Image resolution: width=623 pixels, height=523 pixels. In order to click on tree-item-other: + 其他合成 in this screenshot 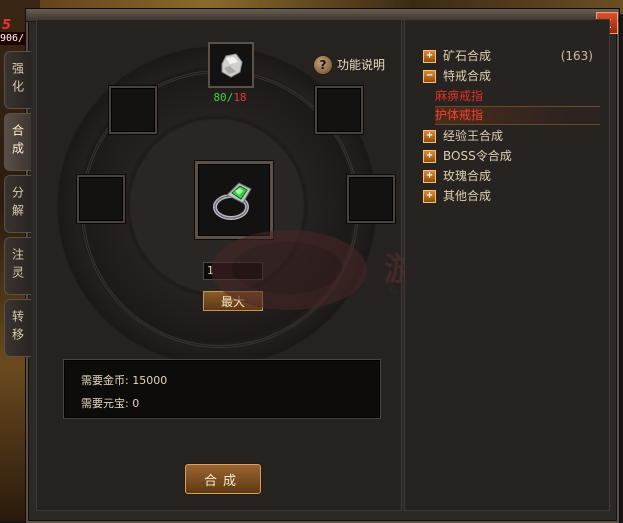, I will do `click(513, 196)`.